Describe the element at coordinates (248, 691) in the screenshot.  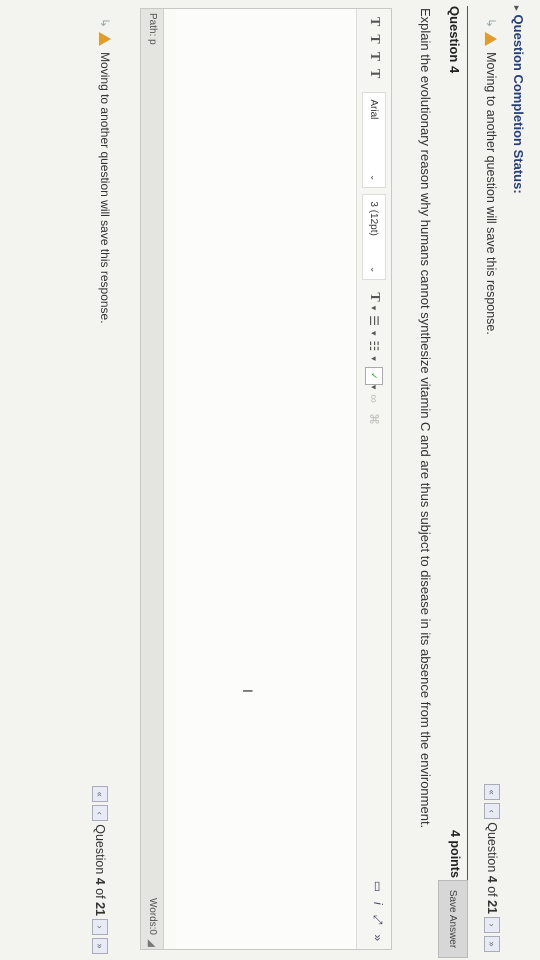
I see `text-cursor-icon: I` at that location.